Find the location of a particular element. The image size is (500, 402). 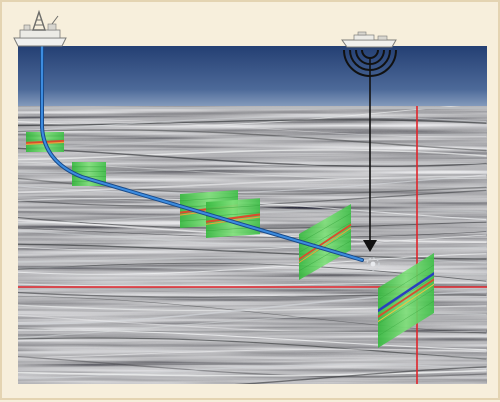

seismic-vessel-icon is located at coordinates (369, 39).